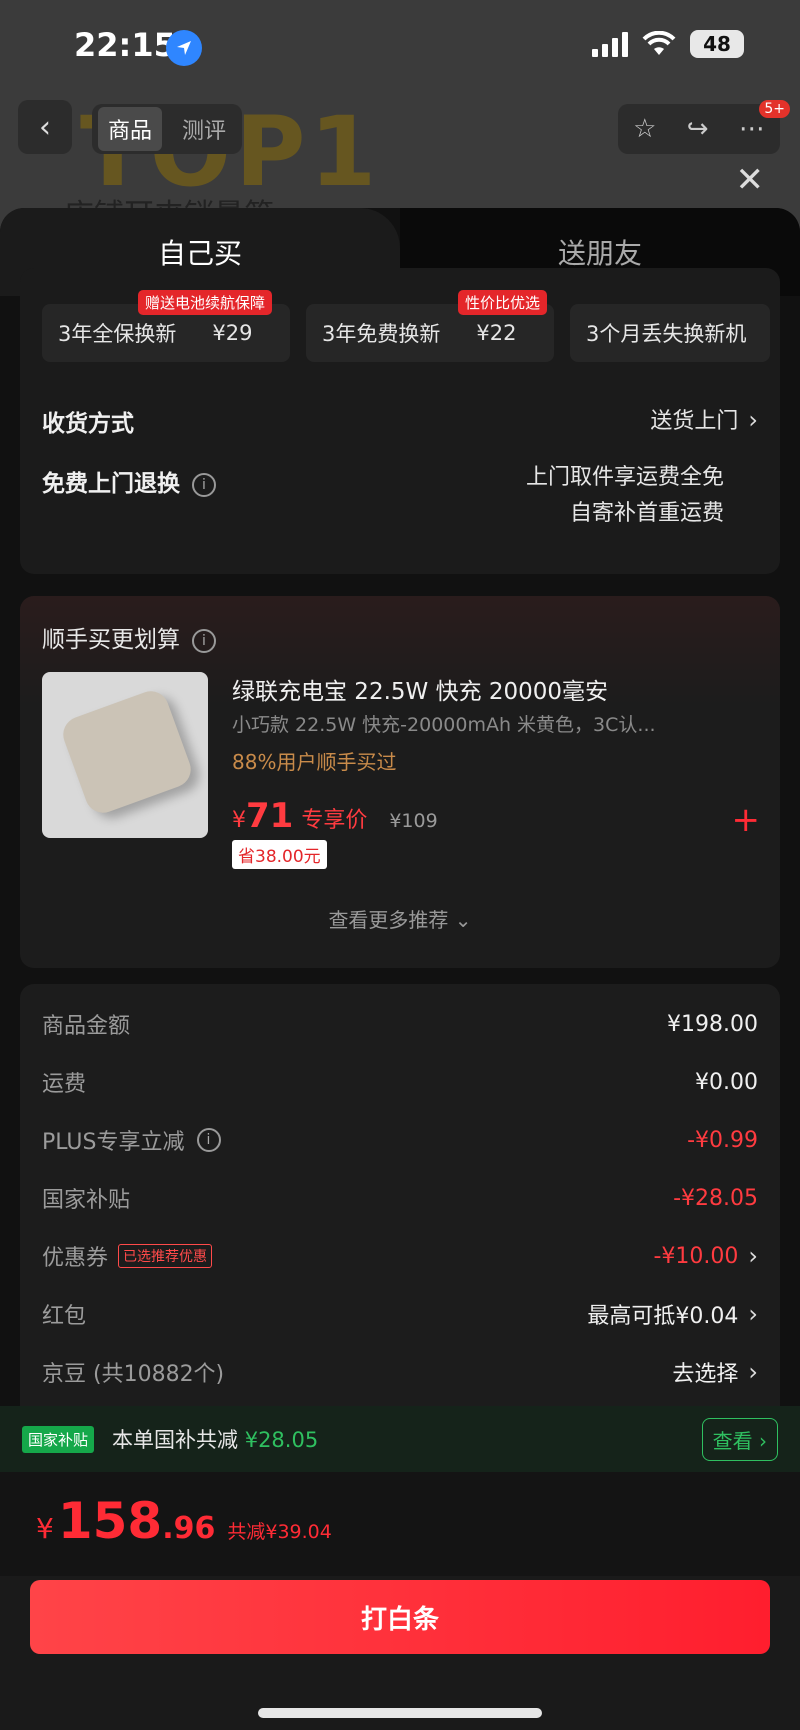 The width and height of the screenshot is (800, 1730). What do you see at coordinates (165, 1256) in the screenshot?
I see `coupon-tag: 已选推荐优惠` at bounding box center [165, 1256].